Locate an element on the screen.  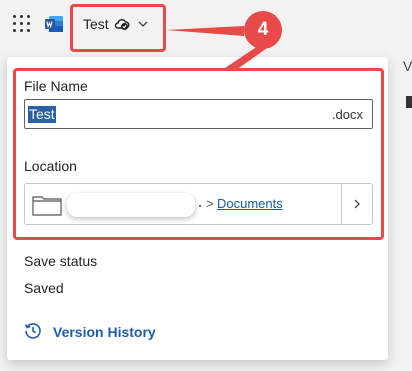
version-history-link: Version History is located at coordinates (104, 332).